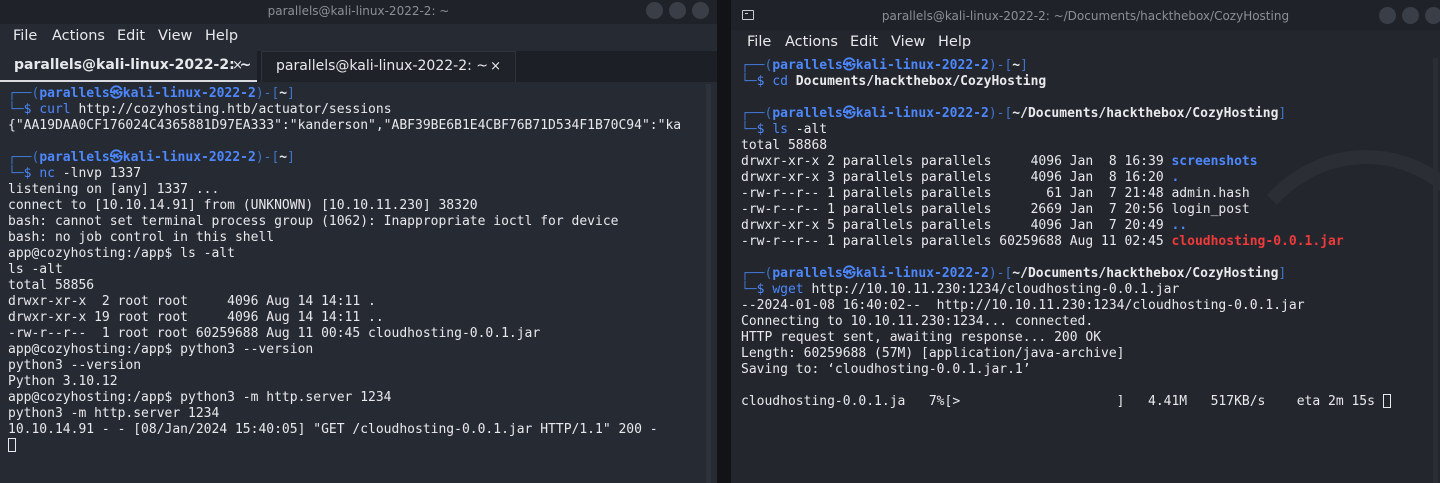 The image size is (1440, 483). Describe the element at coordinates (886, 369) in the screenshot. I see `output-line: Saving to: ‘cloudhosting-0.0.1.jar.1’` at that location.